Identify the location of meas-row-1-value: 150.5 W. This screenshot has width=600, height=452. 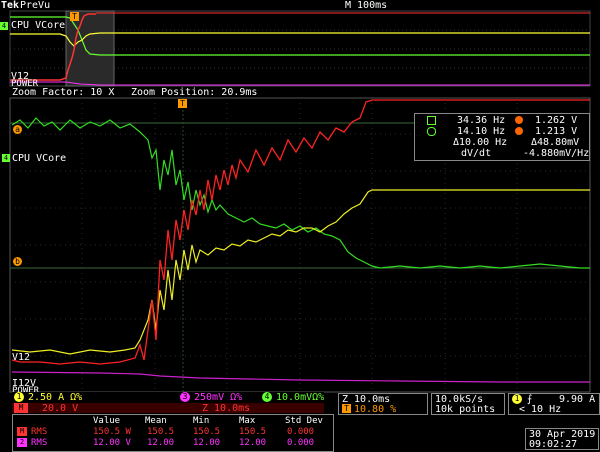
(112, 432).